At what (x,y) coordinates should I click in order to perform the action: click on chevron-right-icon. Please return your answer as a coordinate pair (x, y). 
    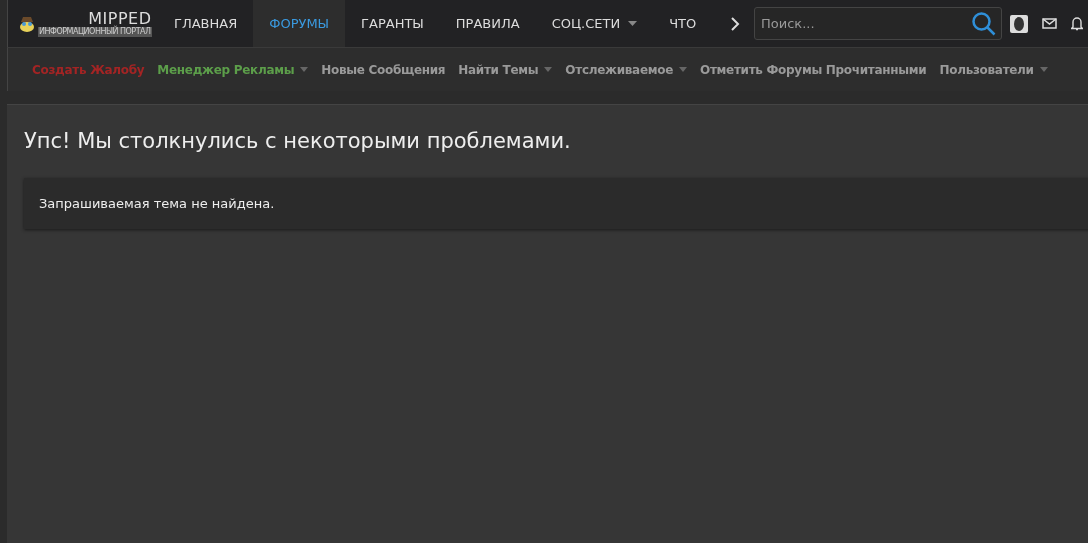
    Looking at the image, I should click on (735, 23).